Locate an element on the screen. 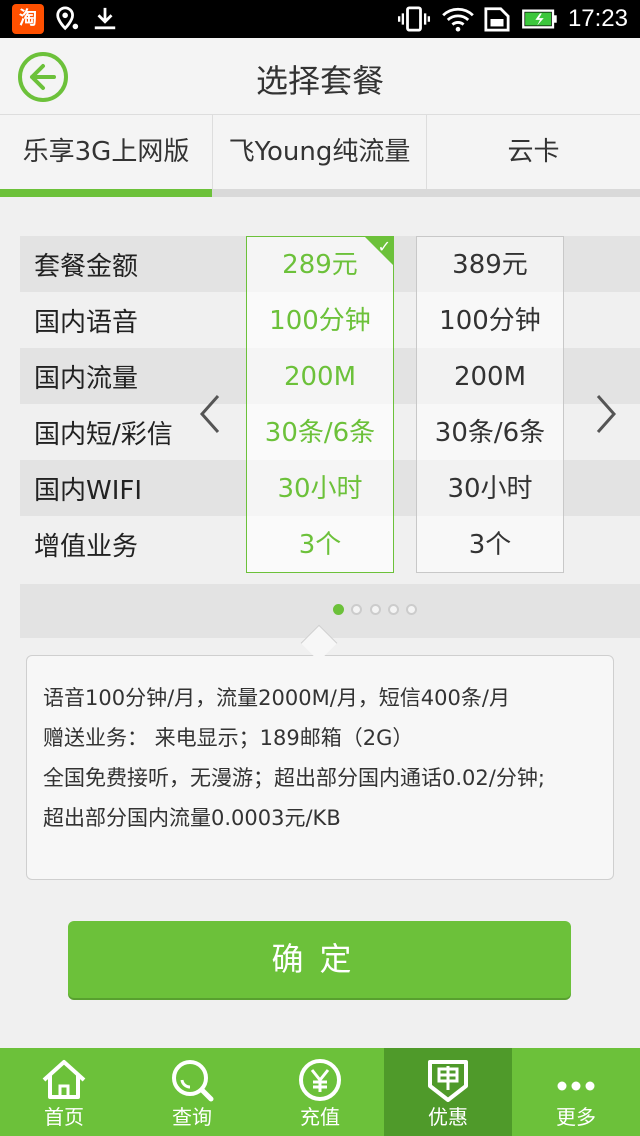 The image size is (640, 1136). tab-feiyoung: 飞Young纯流量 is located at coordinates (319, 152).